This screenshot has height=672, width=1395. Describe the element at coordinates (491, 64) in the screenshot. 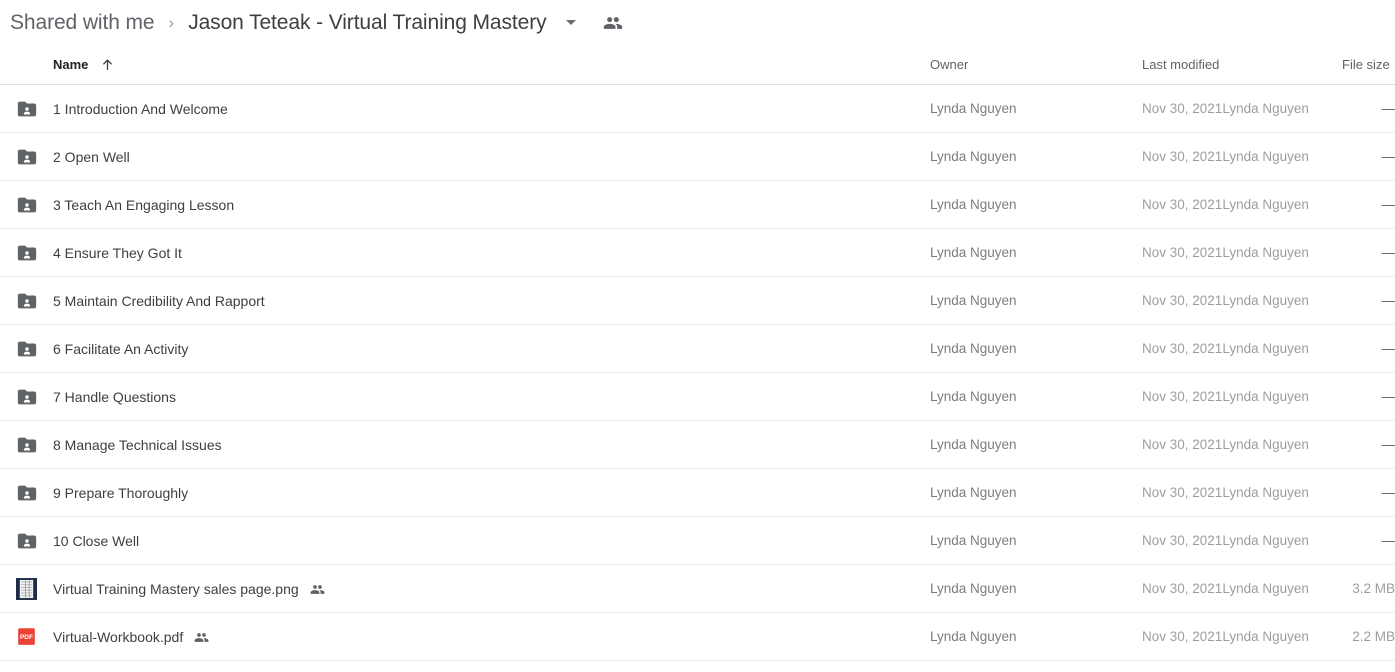

I see `column-header-name: Name` at that location.